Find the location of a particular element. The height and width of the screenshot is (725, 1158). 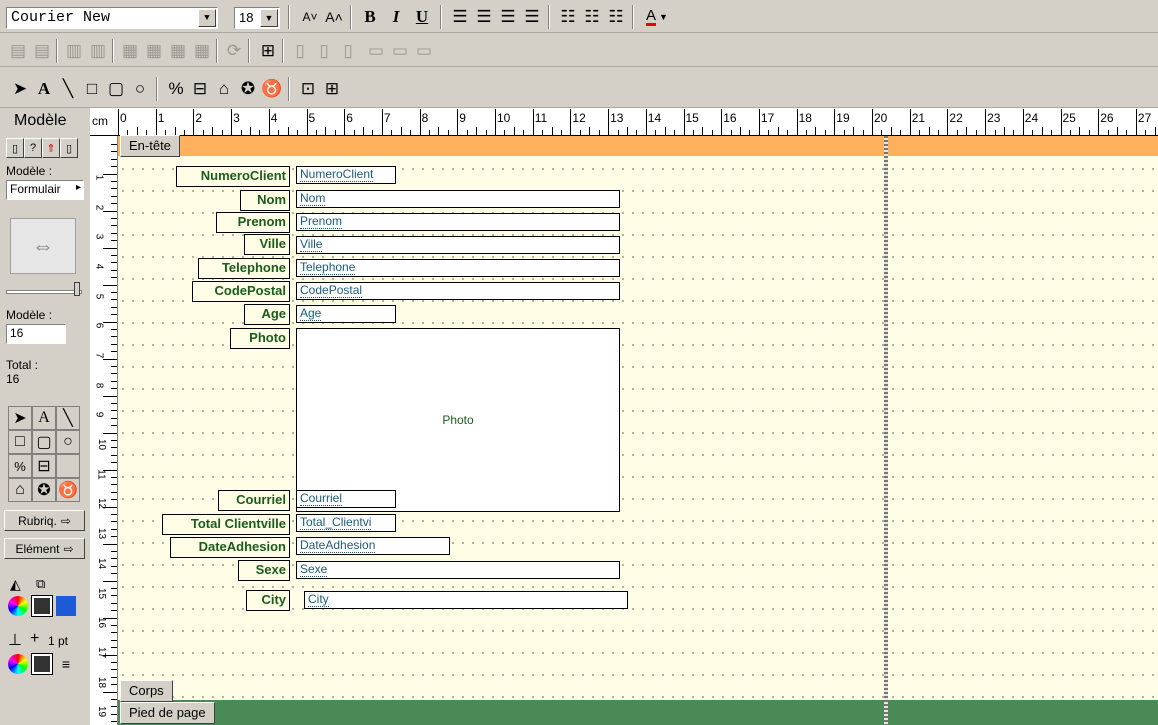

label-age: Age is located at coordinates (267, 314).